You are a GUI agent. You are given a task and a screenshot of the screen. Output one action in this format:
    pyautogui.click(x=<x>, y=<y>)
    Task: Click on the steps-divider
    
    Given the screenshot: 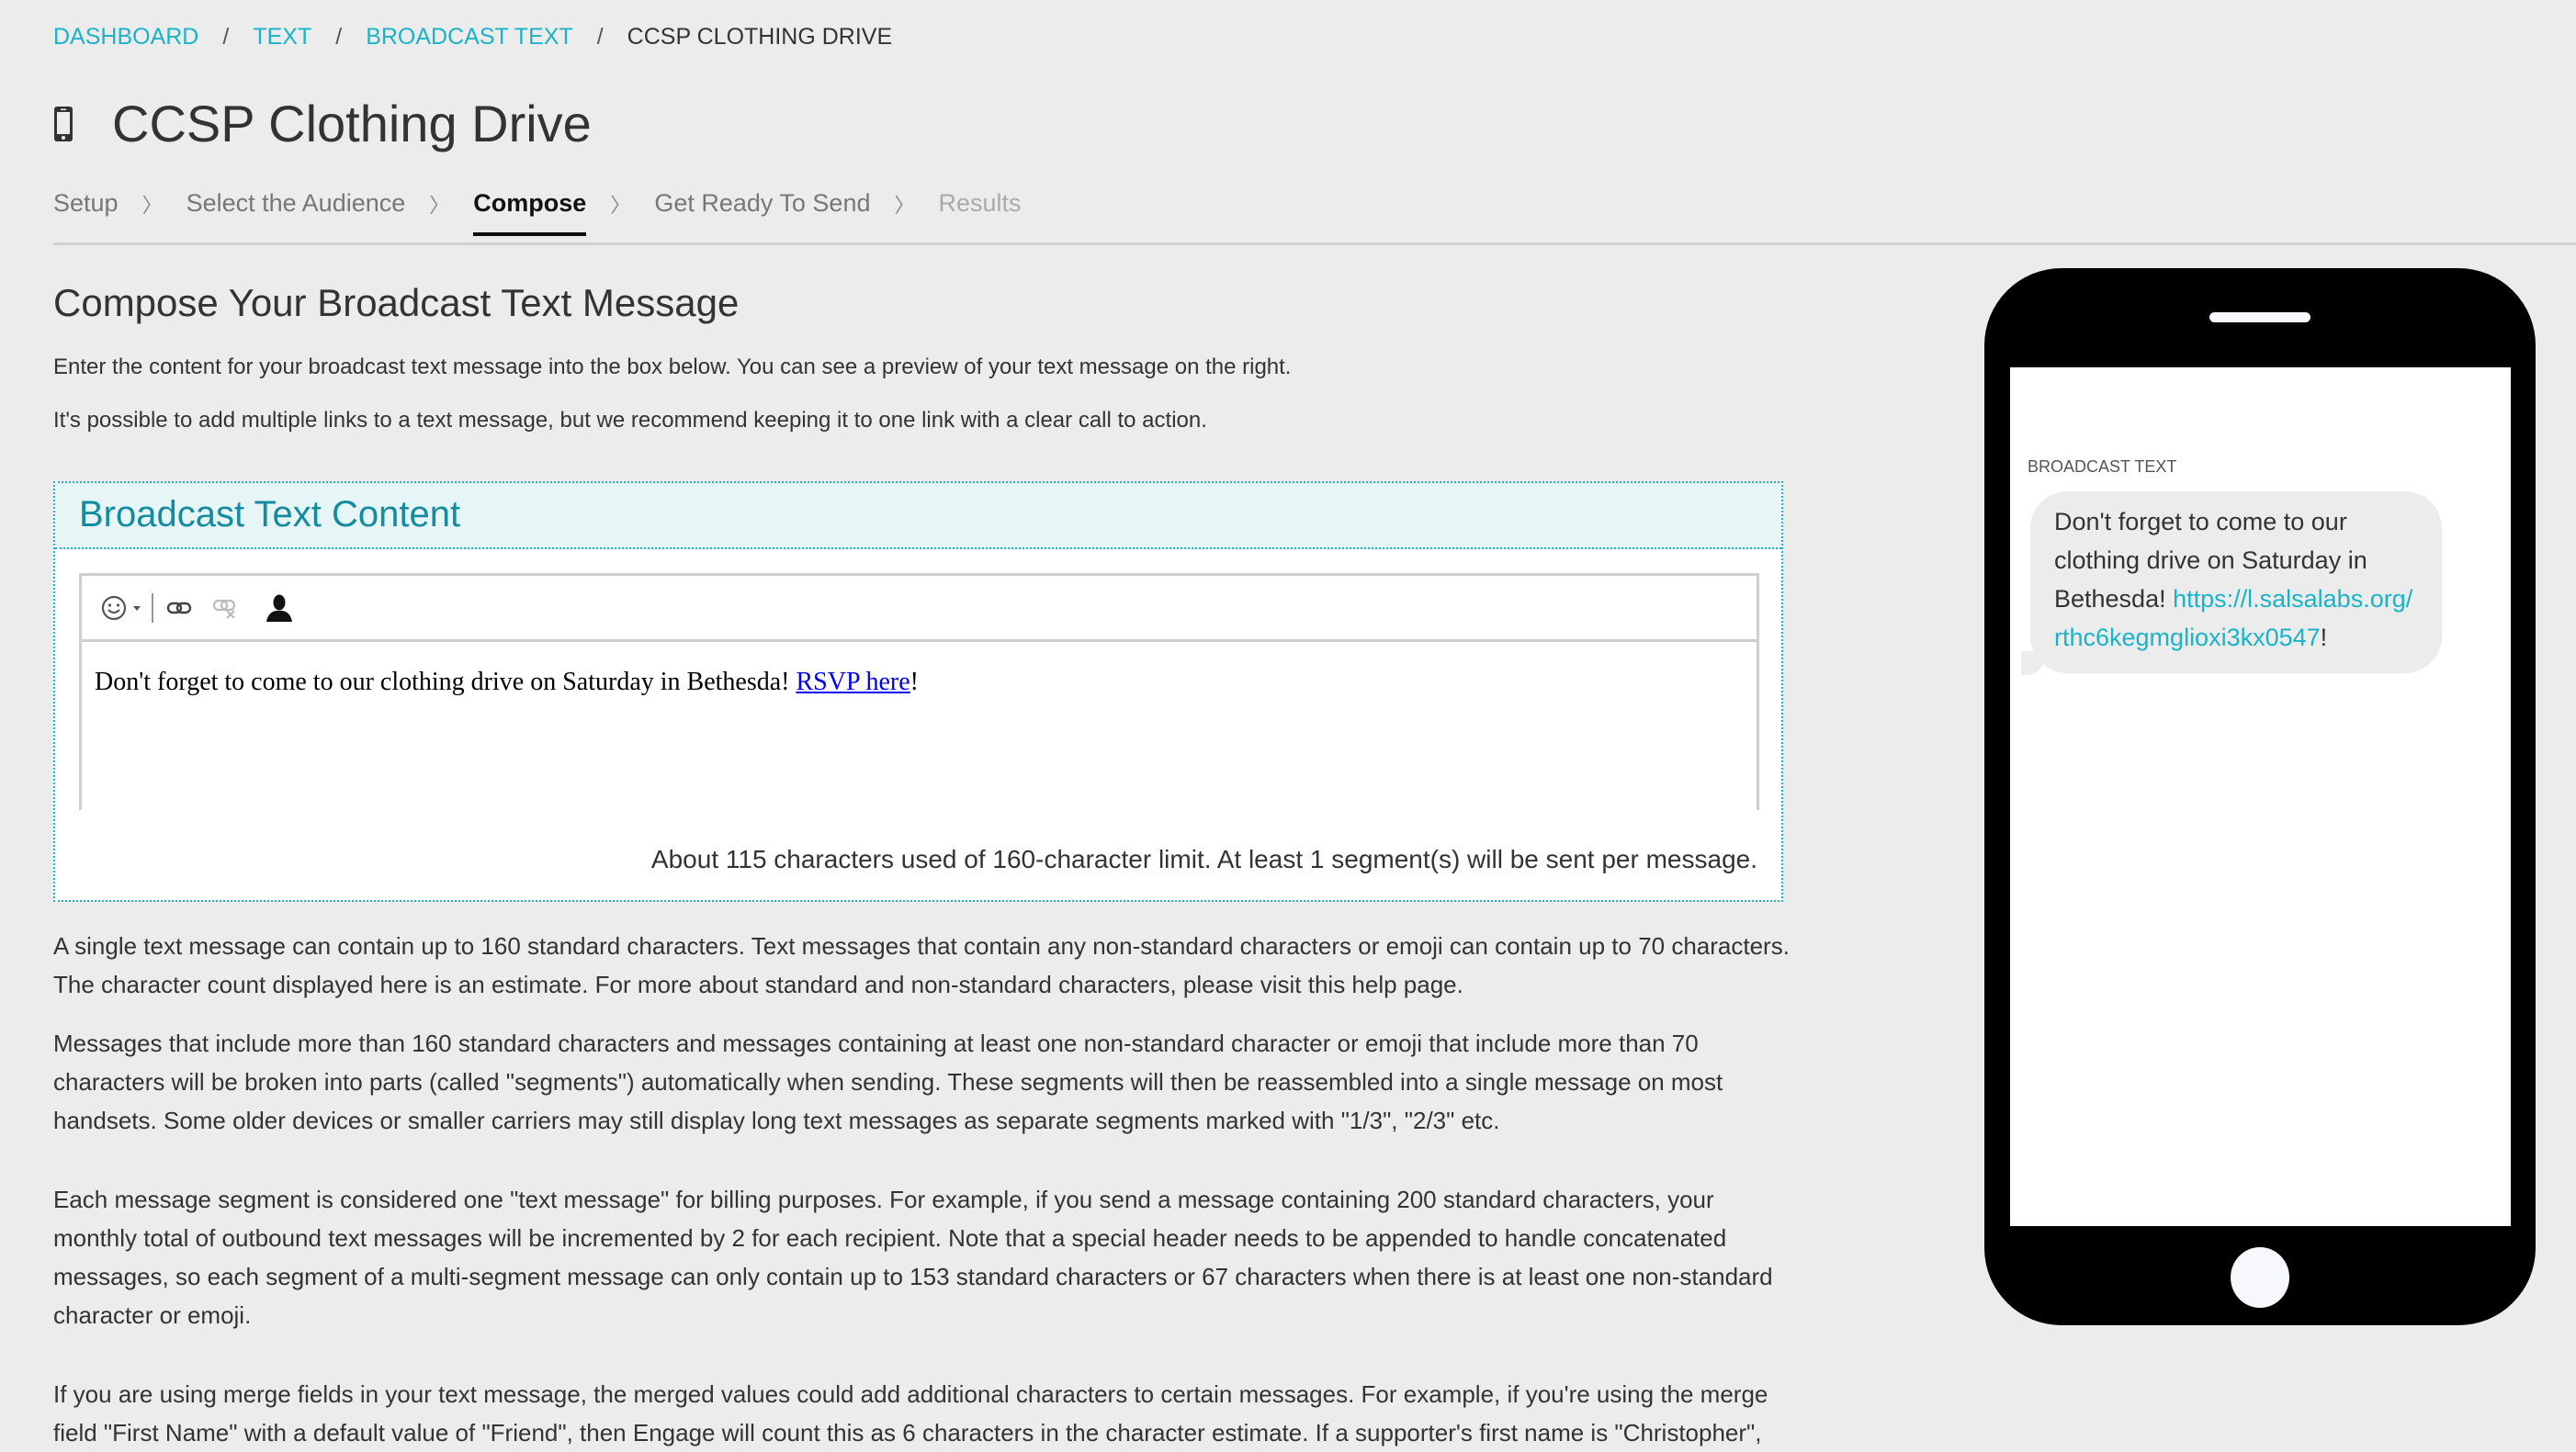 What is the action you would take?
    pyautogui.click(x=1314, y=243)
    